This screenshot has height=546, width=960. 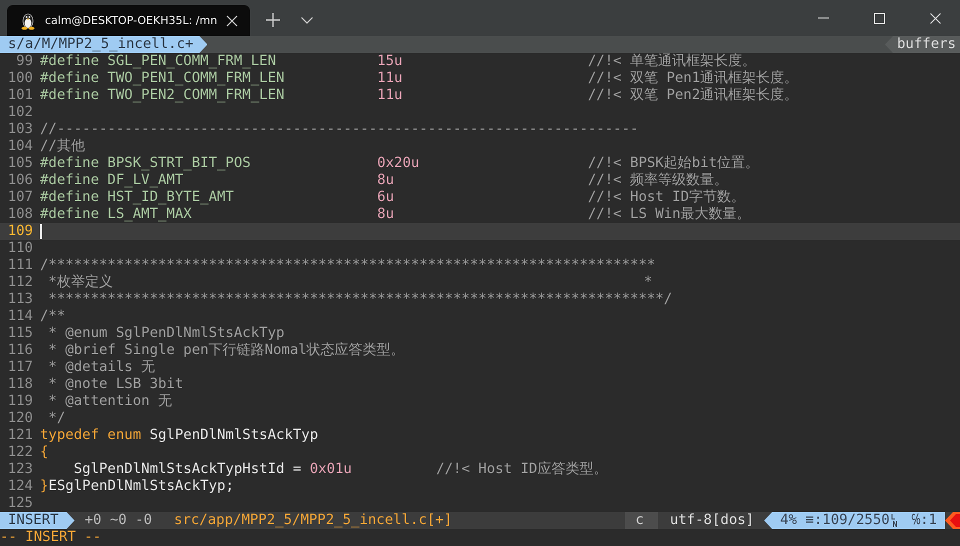 I want to click on code-line: /************************************************************************, so click(x=348, y=265).